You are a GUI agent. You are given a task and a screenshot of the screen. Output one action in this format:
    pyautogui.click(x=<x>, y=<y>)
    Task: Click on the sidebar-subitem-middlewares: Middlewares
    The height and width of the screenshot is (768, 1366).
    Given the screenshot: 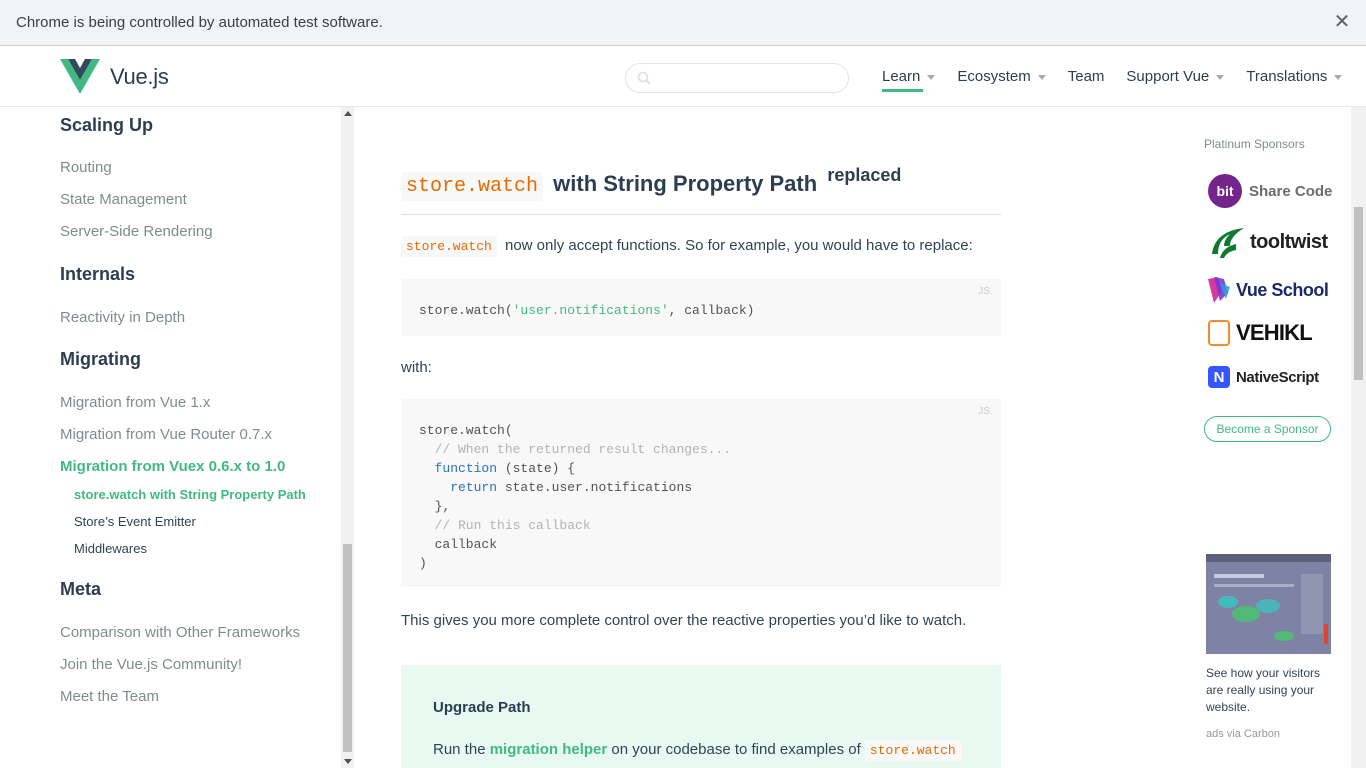 What is the action you would take?
    pyautogui.click(x=110, y=548)
    